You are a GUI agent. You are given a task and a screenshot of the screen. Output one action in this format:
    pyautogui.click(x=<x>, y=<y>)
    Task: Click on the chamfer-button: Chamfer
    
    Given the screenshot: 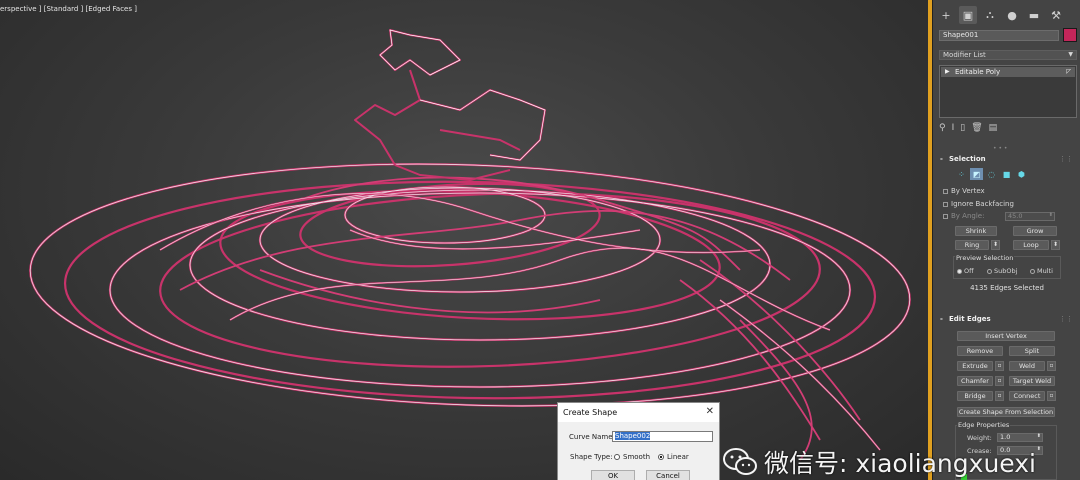 What is the action you would take?
    pyautogui.click(x=975, y=381)
    